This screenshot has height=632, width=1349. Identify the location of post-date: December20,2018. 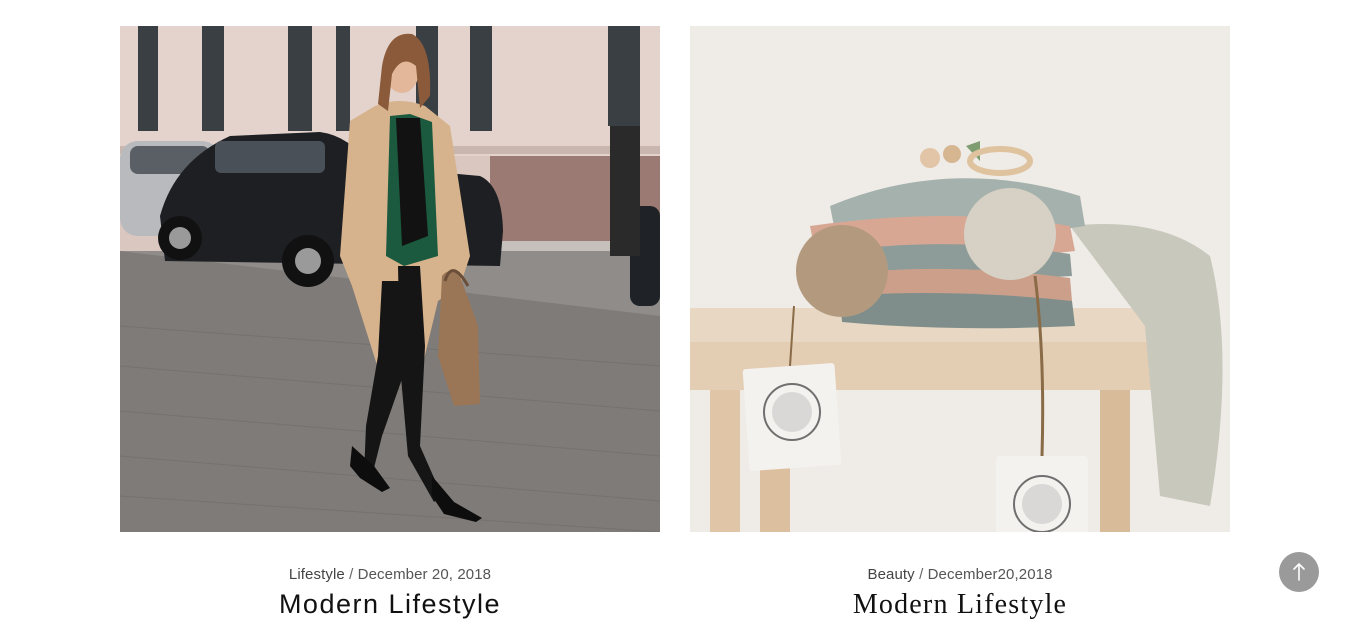
(990, 574).